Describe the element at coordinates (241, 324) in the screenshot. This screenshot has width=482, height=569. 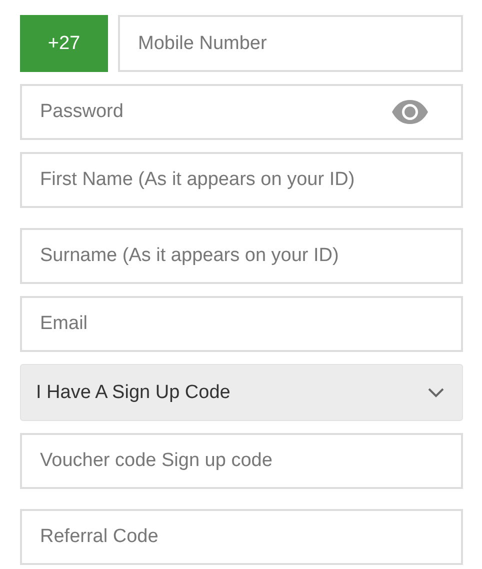
I see `input-field: Email` at that location.